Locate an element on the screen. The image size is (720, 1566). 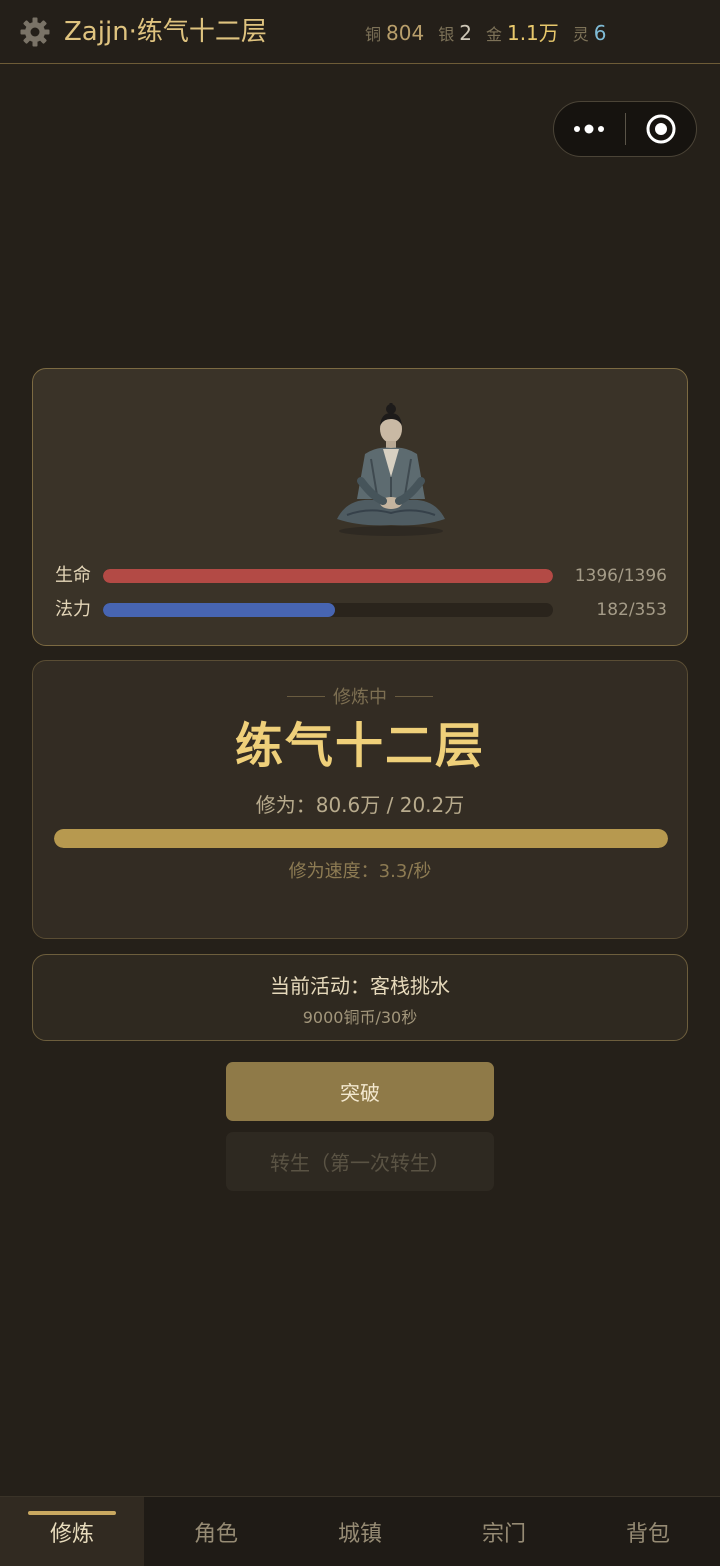
top-header: Zajjn·练气十二层 铜 804 银 2 金 1.1万 灵 6 is located at coordinates (360, 32).